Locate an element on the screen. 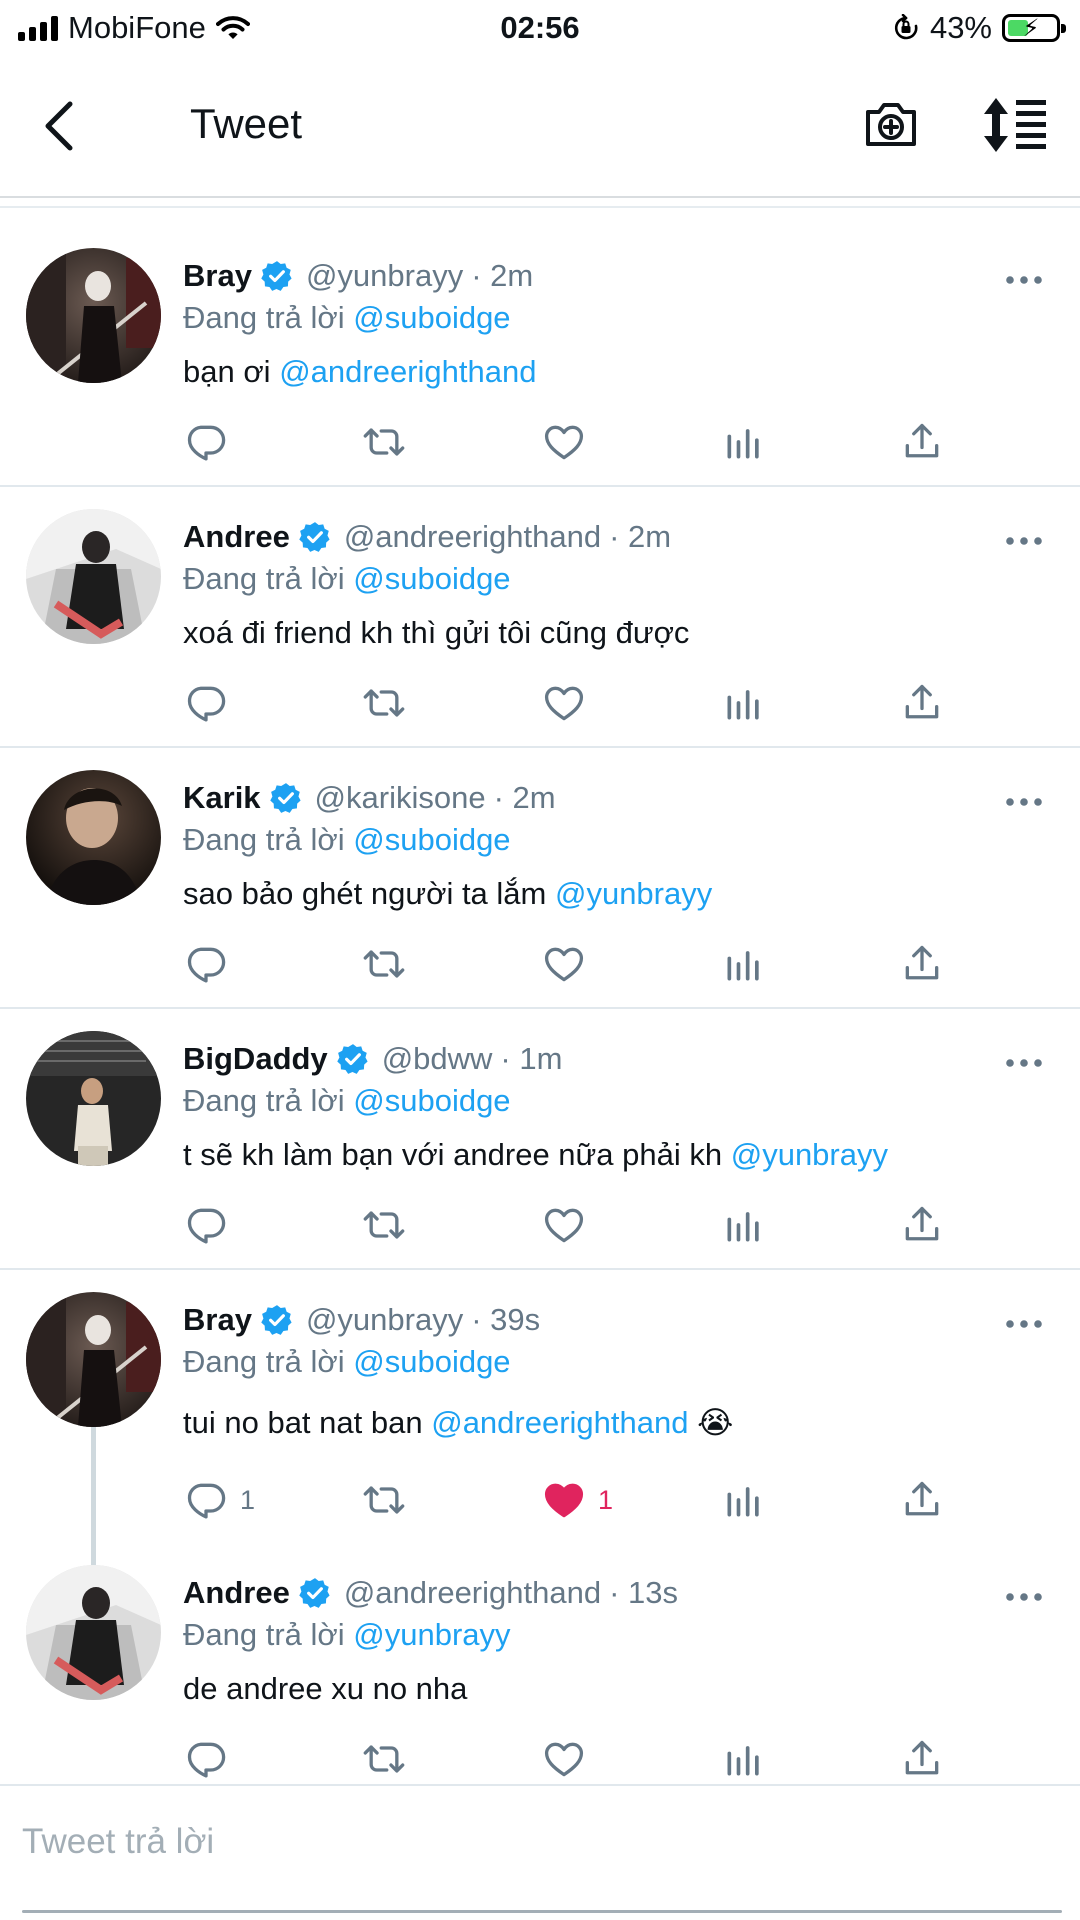 The height and width of the screenshot is (1920, 1080). back-button is located at coordinates (58, 126).